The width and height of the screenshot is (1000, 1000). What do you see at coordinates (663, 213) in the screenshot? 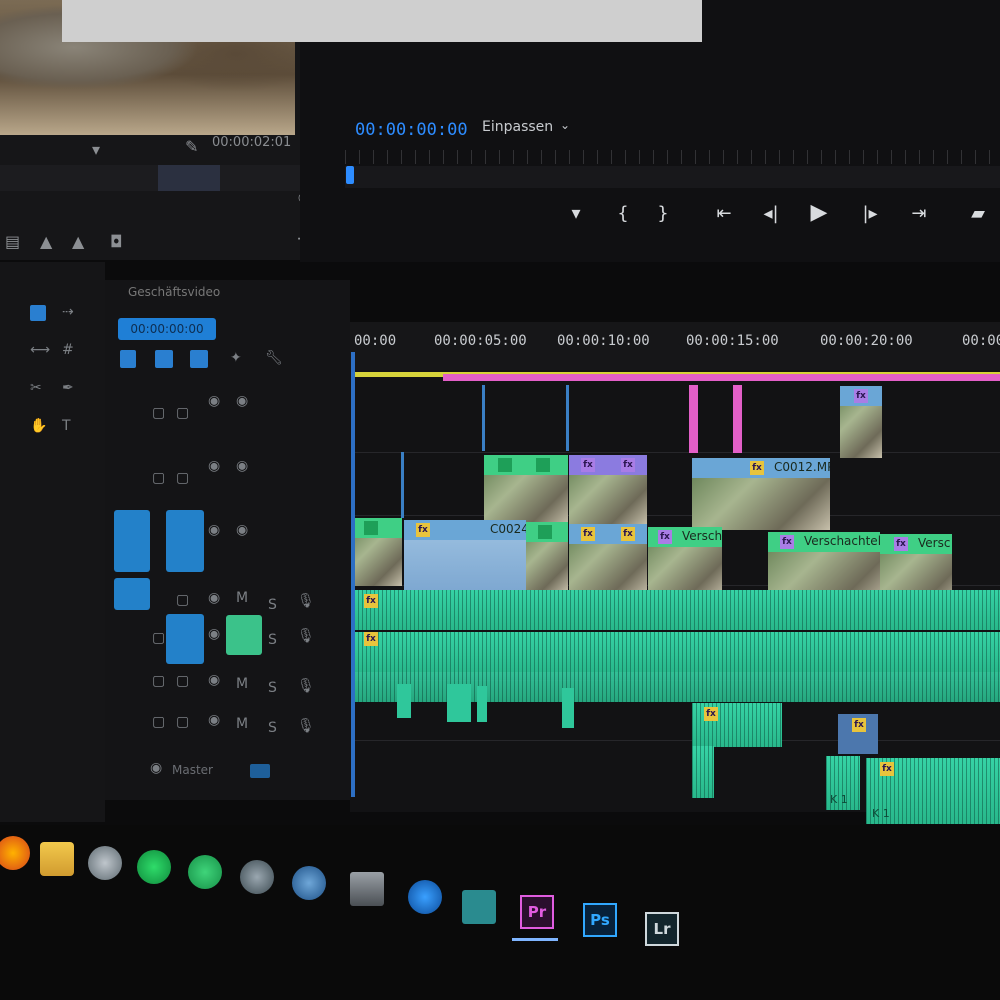
I see `mark-out-icon: }` at bounding box center [663, 213].